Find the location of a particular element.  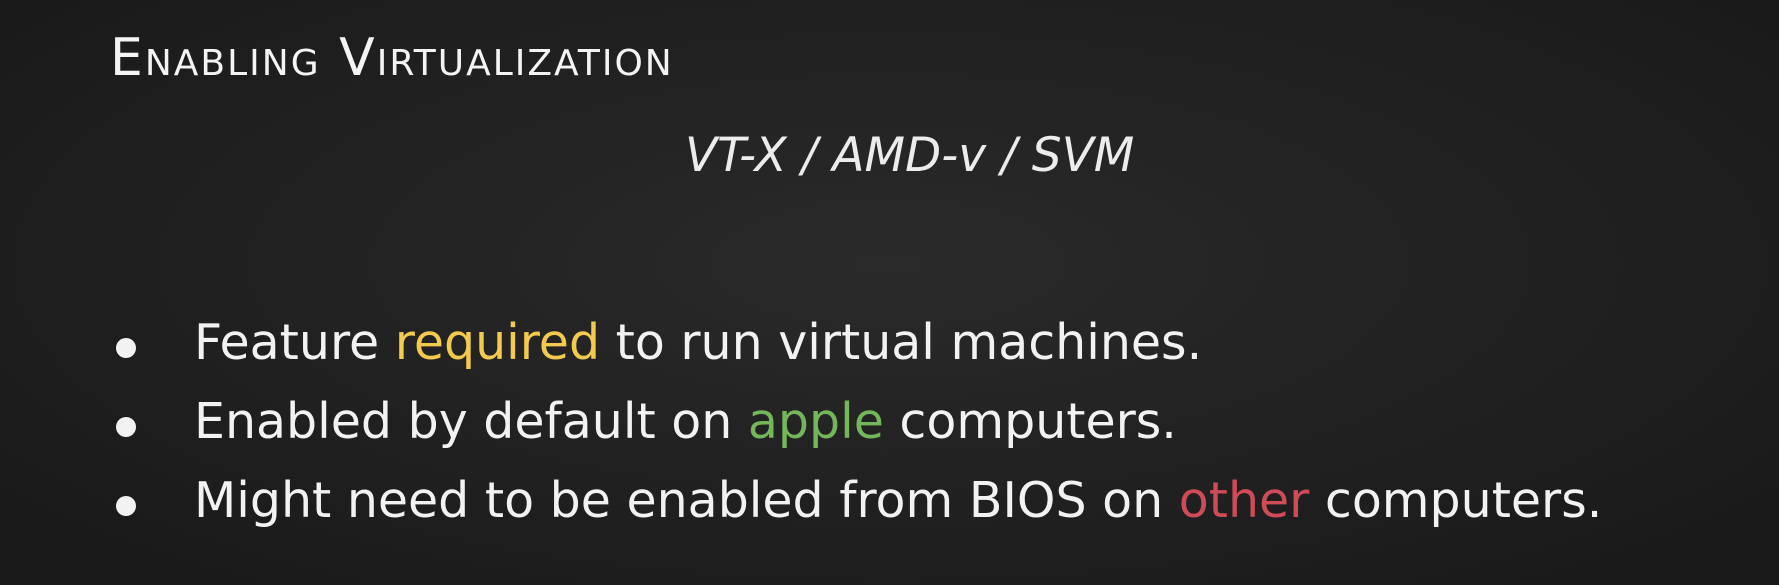

slide-title: Enabling Virtualization is located at coordinates (392, 58).